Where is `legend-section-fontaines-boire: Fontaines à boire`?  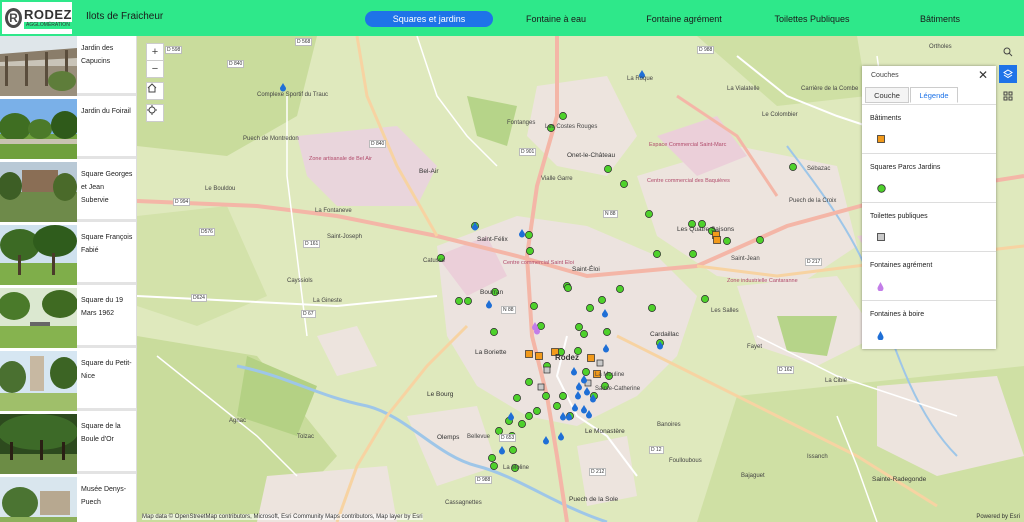
legend-section-fontaines-boire: Fontaines à boire is located at coordinates (929, 324).